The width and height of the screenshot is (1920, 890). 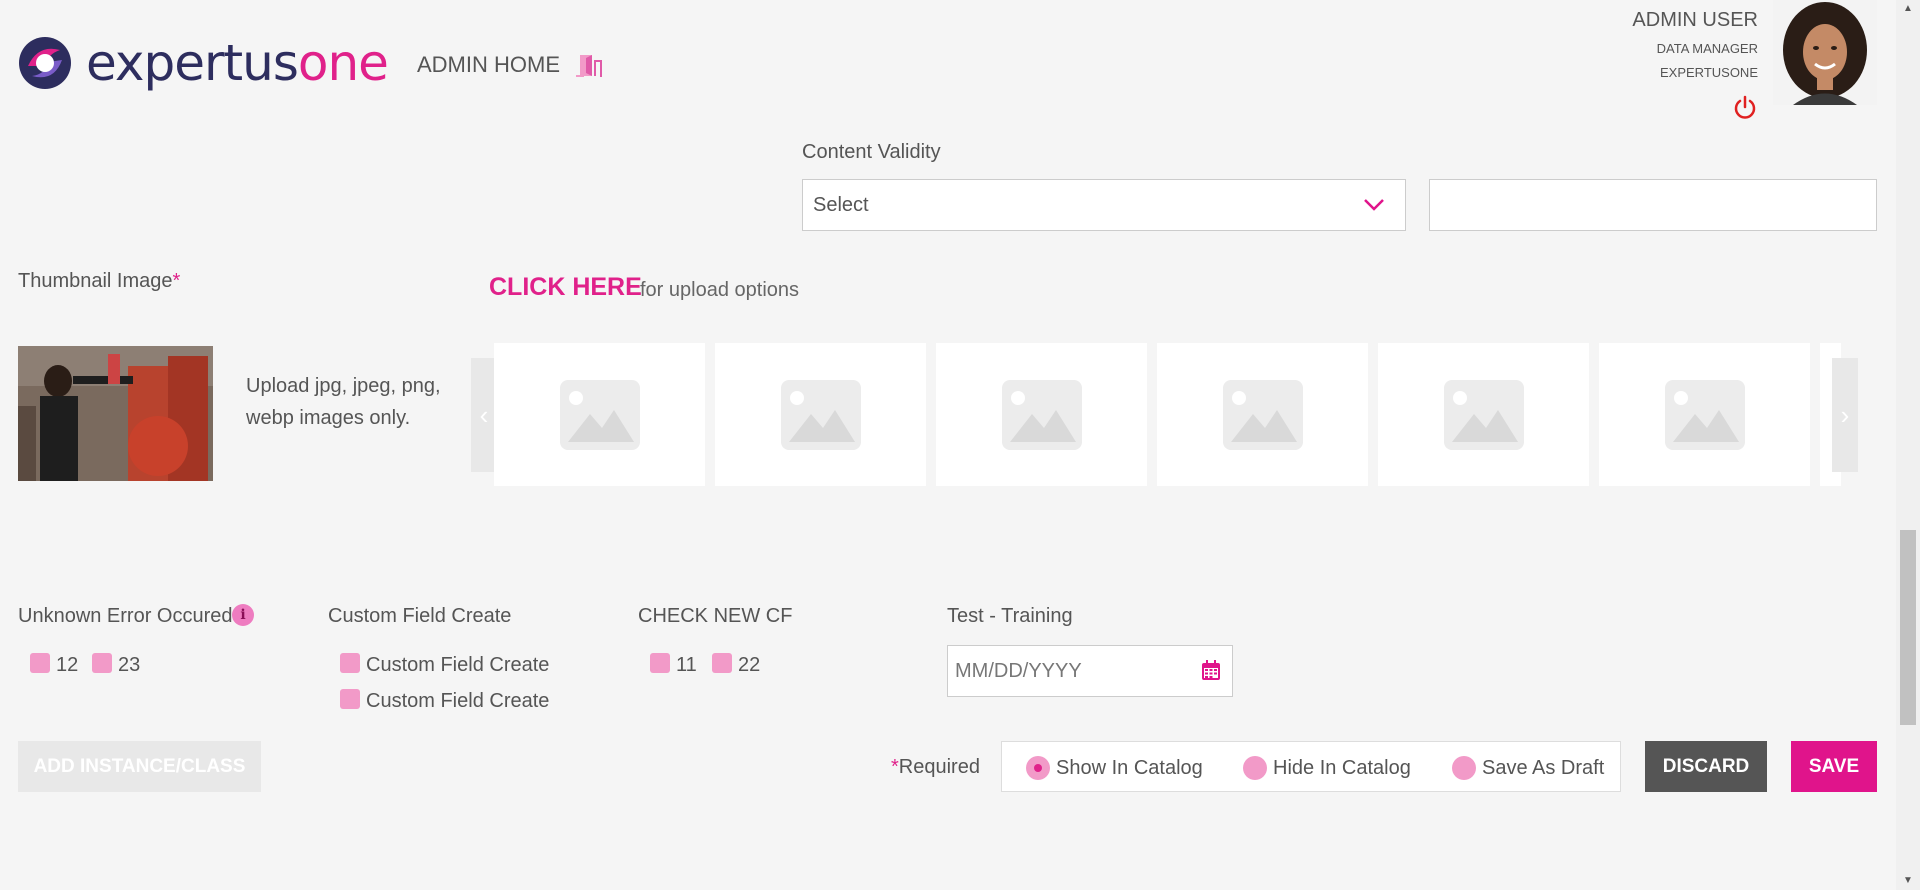 What do you see at coordinates (1708, 72) in the screenshot?
I see `user-org: EXPERTUSONE` at bounding box center [1708, 72].